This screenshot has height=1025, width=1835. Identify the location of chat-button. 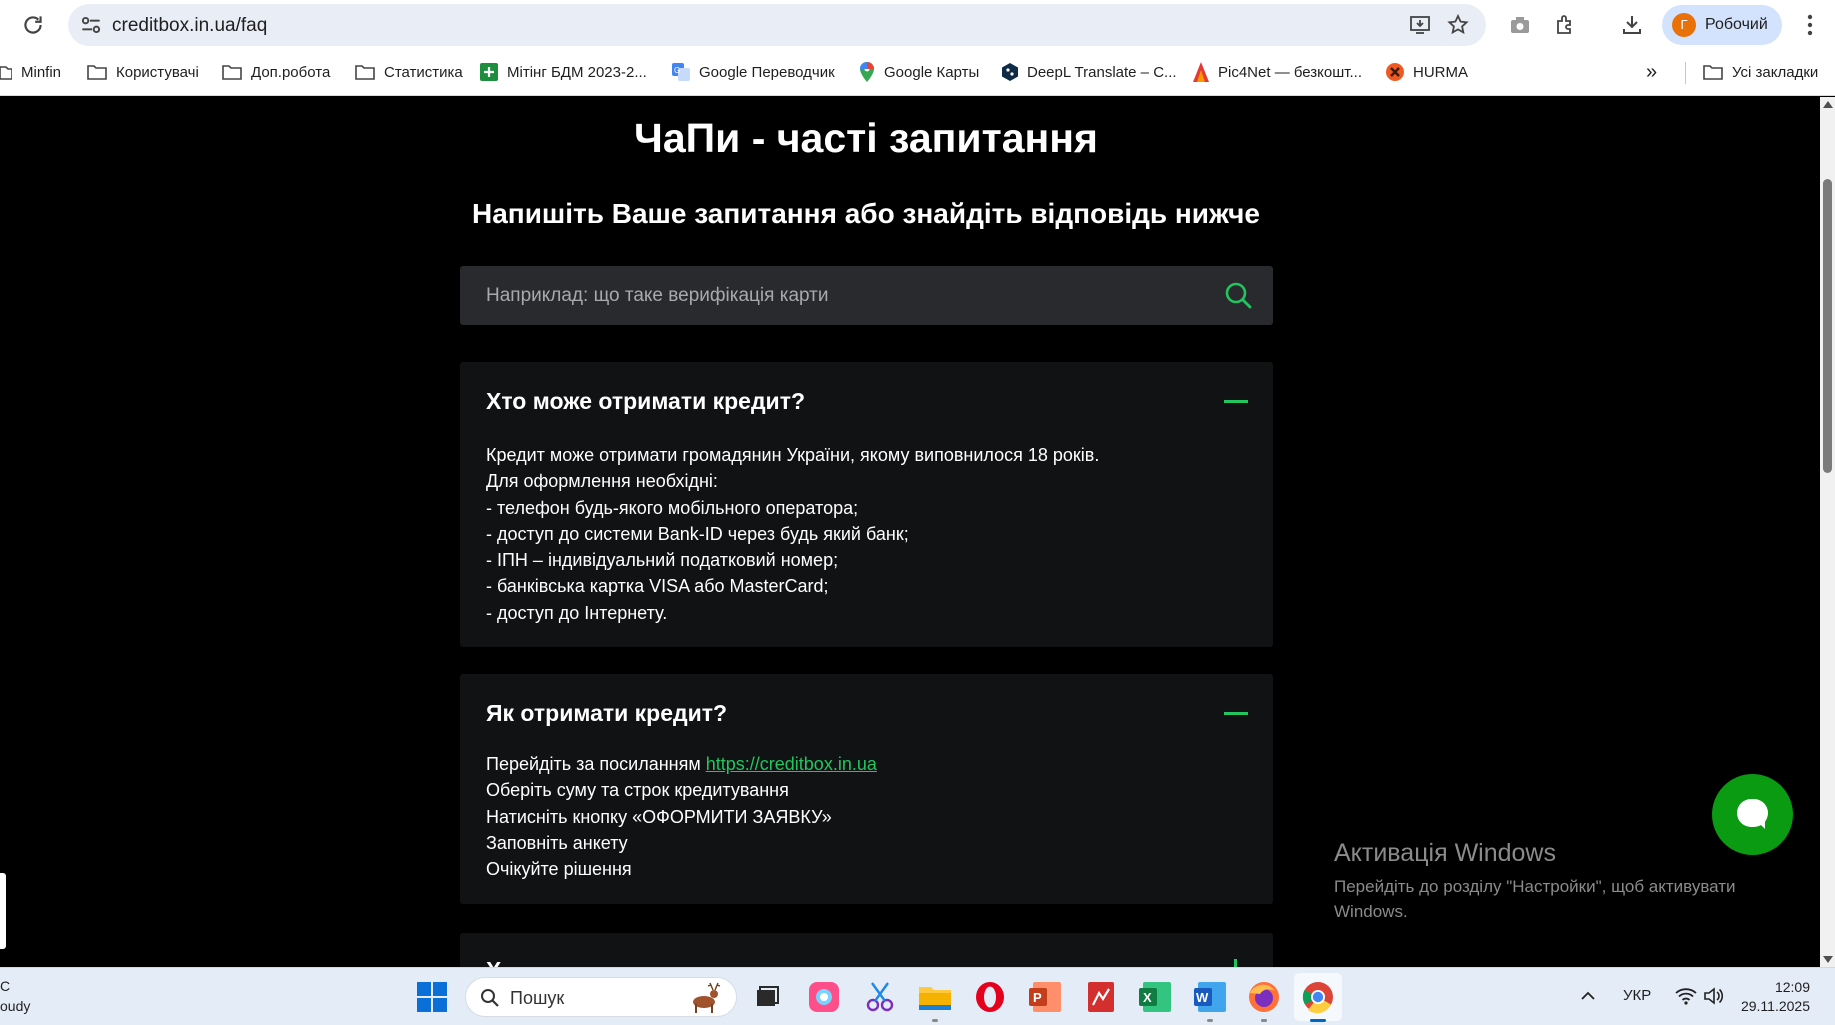
(1752, 814).